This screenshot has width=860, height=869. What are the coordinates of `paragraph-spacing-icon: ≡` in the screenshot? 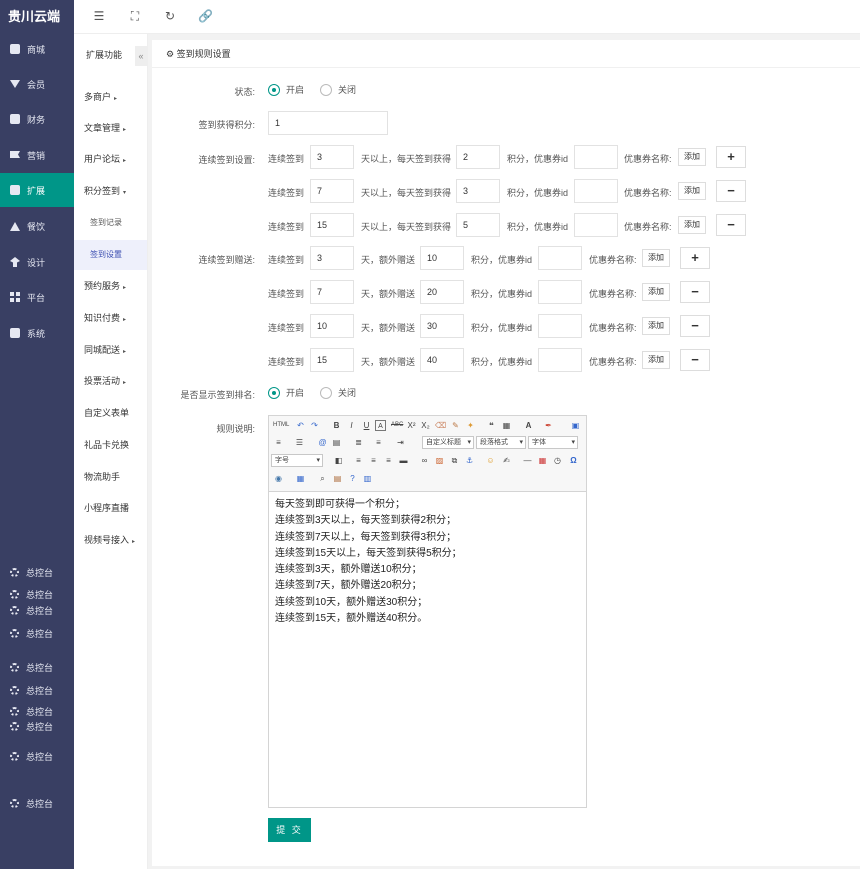 It's located at (378, 442).